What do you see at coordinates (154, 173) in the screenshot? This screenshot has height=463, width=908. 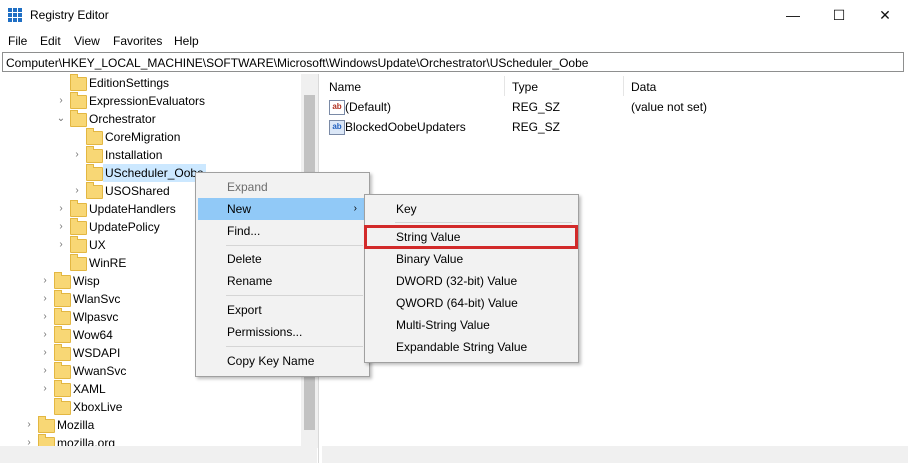 I see `tree-node-label: UScheduler_Oobe` at bounding box center [154, 173].